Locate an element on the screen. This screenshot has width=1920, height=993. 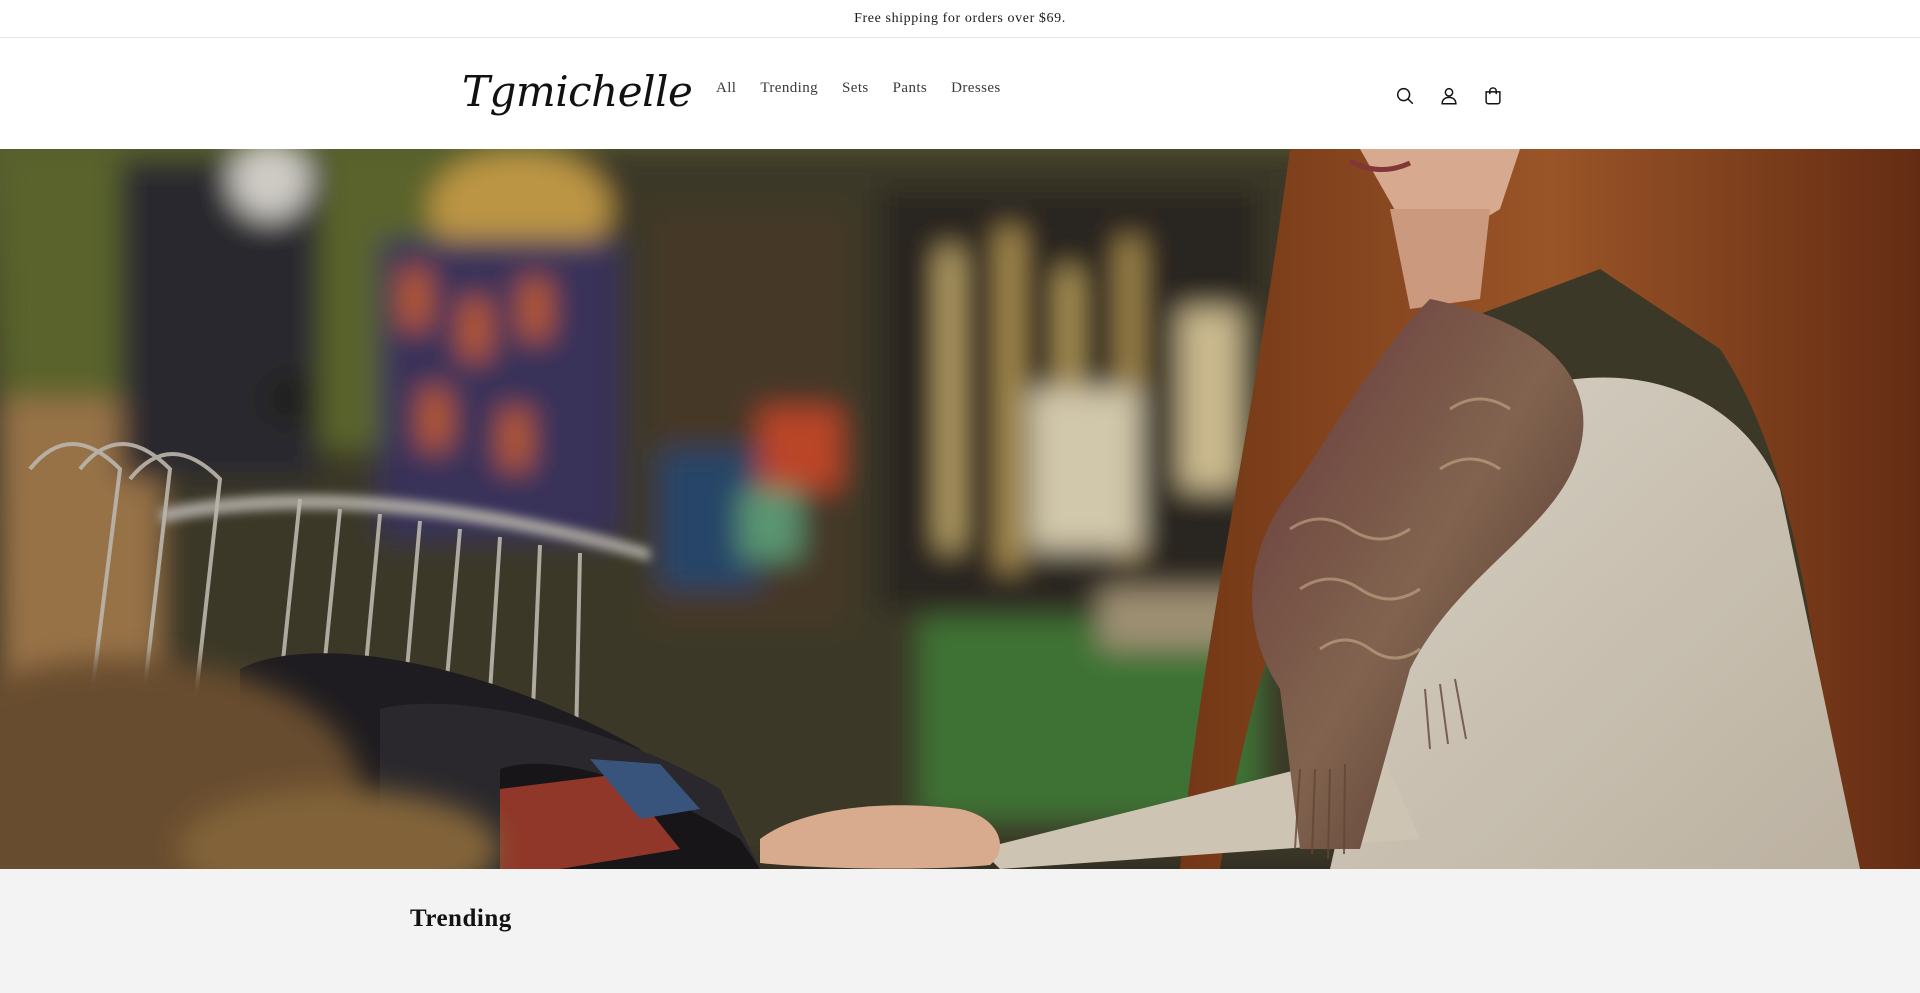
nav-item-dresses: Dresses is located at coordinates (975, 88).